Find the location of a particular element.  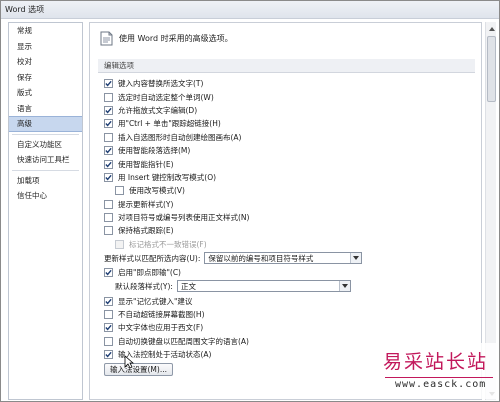

panel-header-text: 使用 Word 时采用的高级选项。 is located at coordinates (176, 38).